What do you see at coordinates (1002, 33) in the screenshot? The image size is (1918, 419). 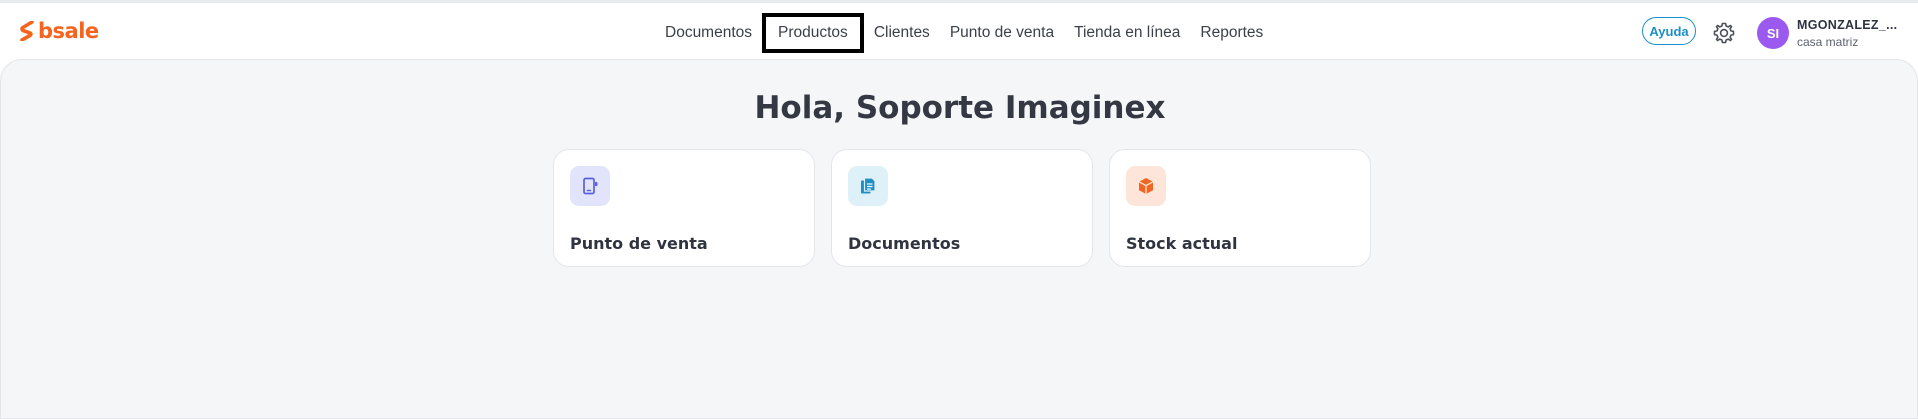 I see `nav-punto-de-venta: Punto de venta` at bounding box center [1002, 33].